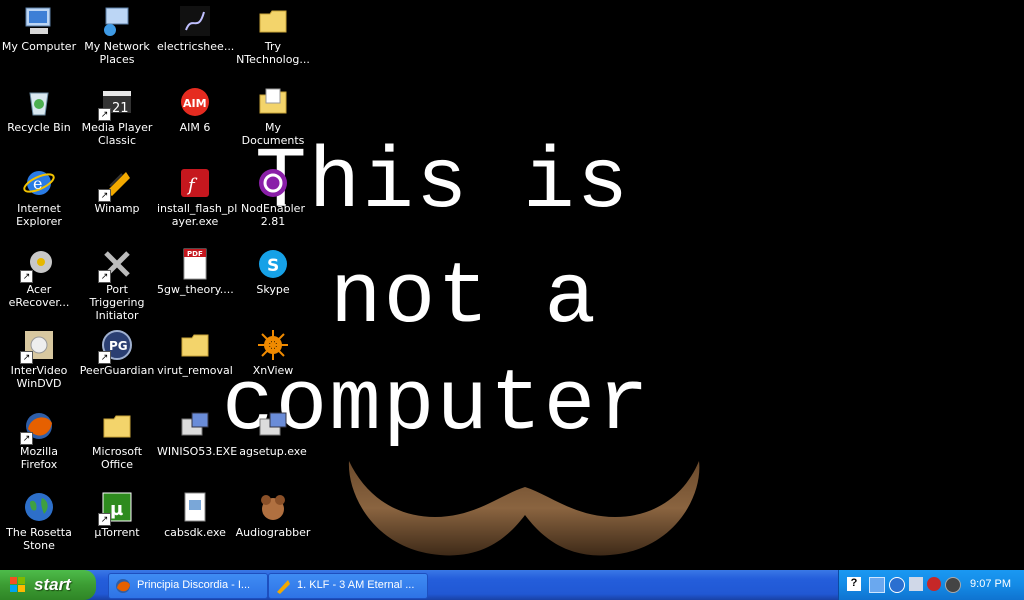 The height and width of the screenshot is (600, 1024). Describe the element at coordinates (117, 134) in the screenshot. I see `icon-label: Media Player Classic` at that location.